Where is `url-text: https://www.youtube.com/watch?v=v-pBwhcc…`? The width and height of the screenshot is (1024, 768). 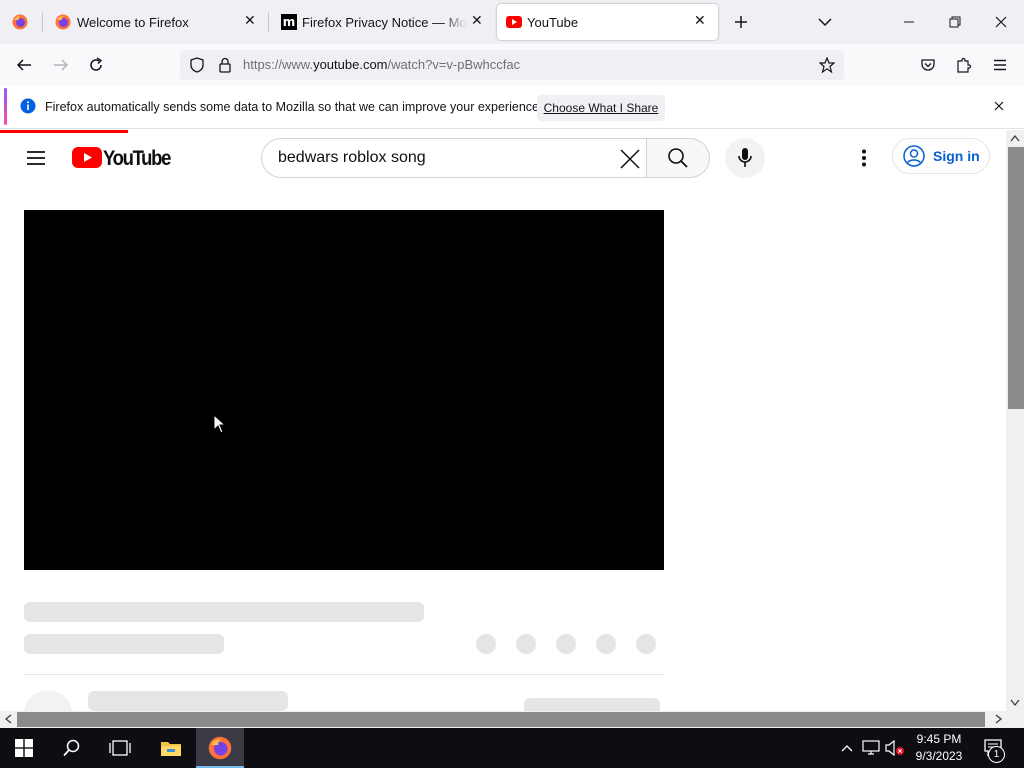
url-text: https://www.youtube.com/watch?v=v-pBwhcc… is located at coordinates (381, 64).